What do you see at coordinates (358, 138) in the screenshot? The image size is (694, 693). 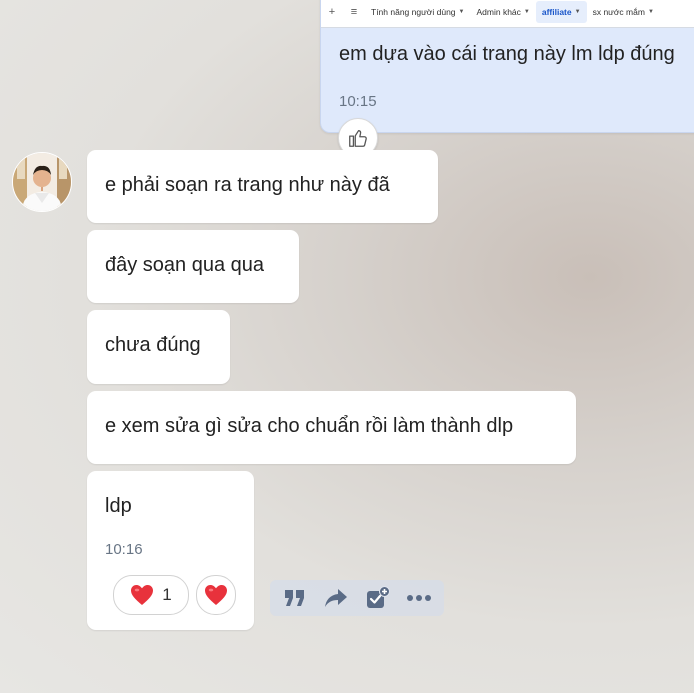 I see `thumbs-up-icon` at bounding box center [358, 138].